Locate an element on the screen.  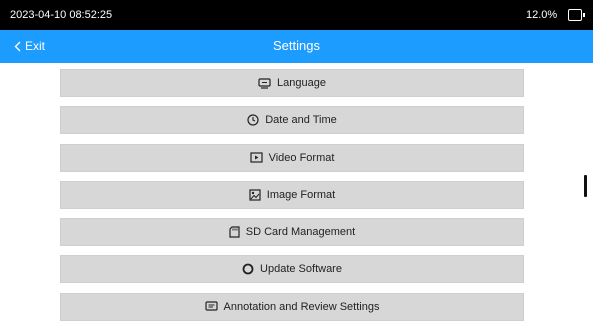
menu-item-update-software: Update Software is located at coordinates (292, 269).